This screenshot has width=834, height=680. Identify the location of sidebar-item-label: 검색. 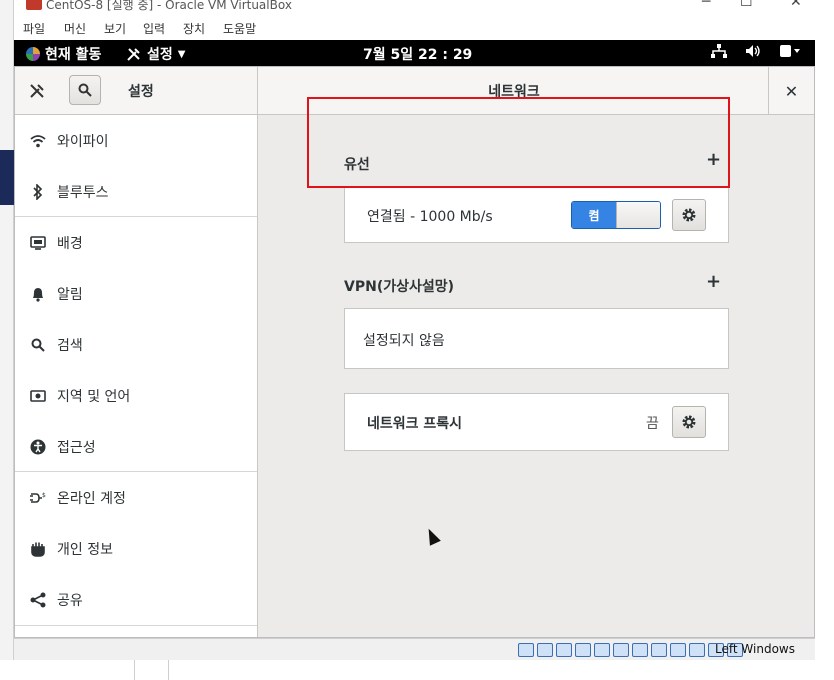
(70, 345).